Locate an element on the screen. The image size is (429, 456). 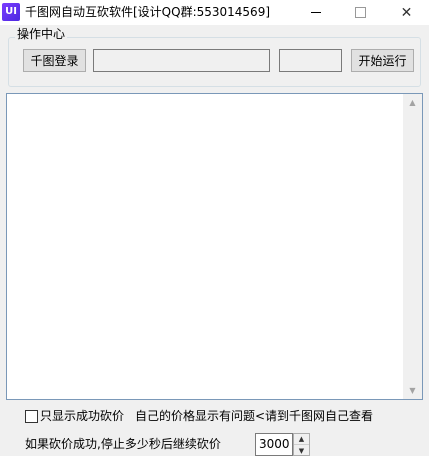
app-icon: UI is located at coordinates (11, 12).